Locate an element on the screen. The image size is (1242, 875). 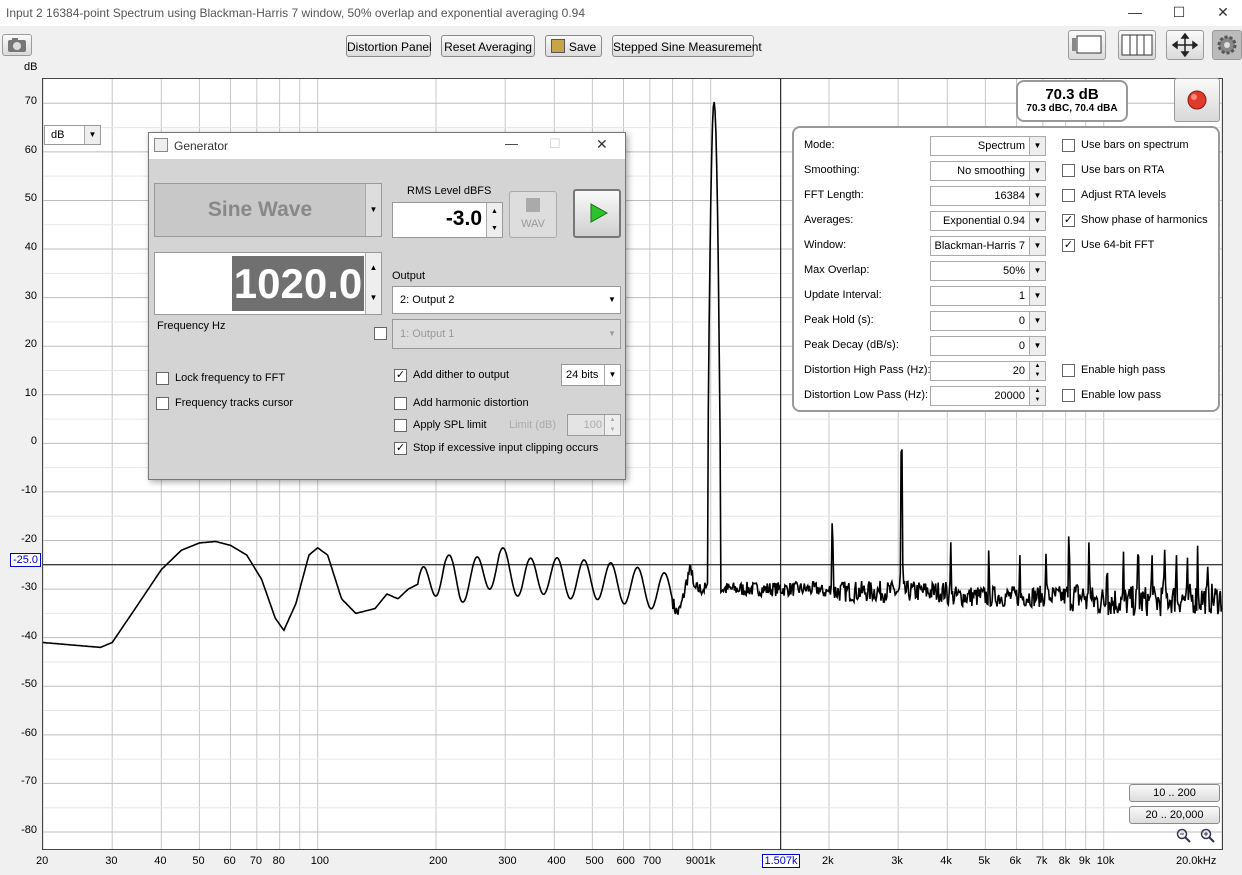
bits-select: 24 bits ▼ is located at coordinates (591, 375).